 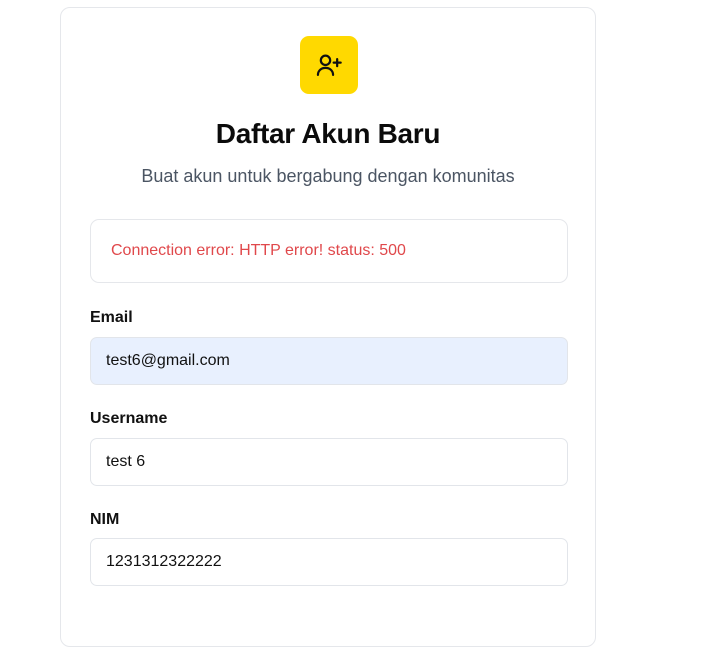 I want to click on nim-label: NIM, so click(x=105, y=519).